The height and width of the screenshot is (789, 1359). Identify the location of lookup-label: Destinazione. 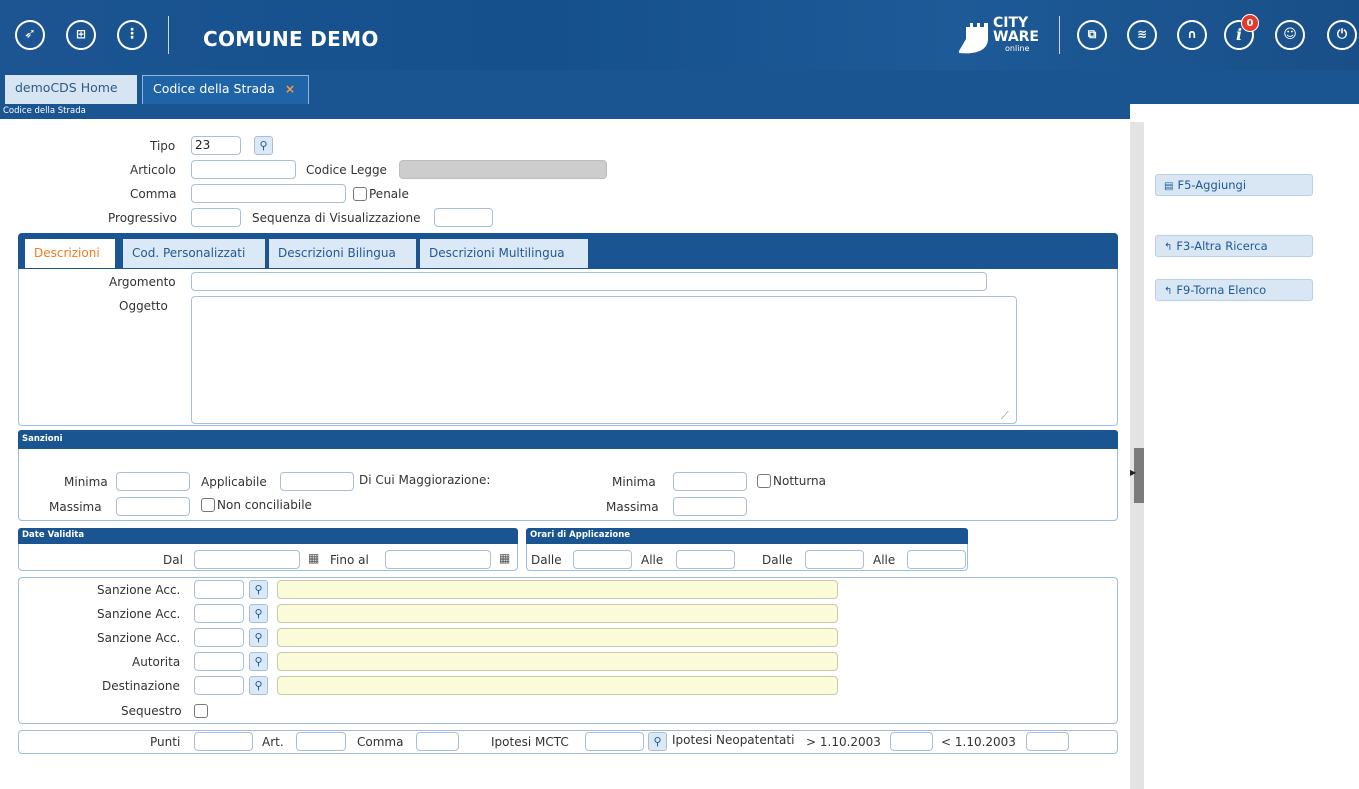
(141, 686).